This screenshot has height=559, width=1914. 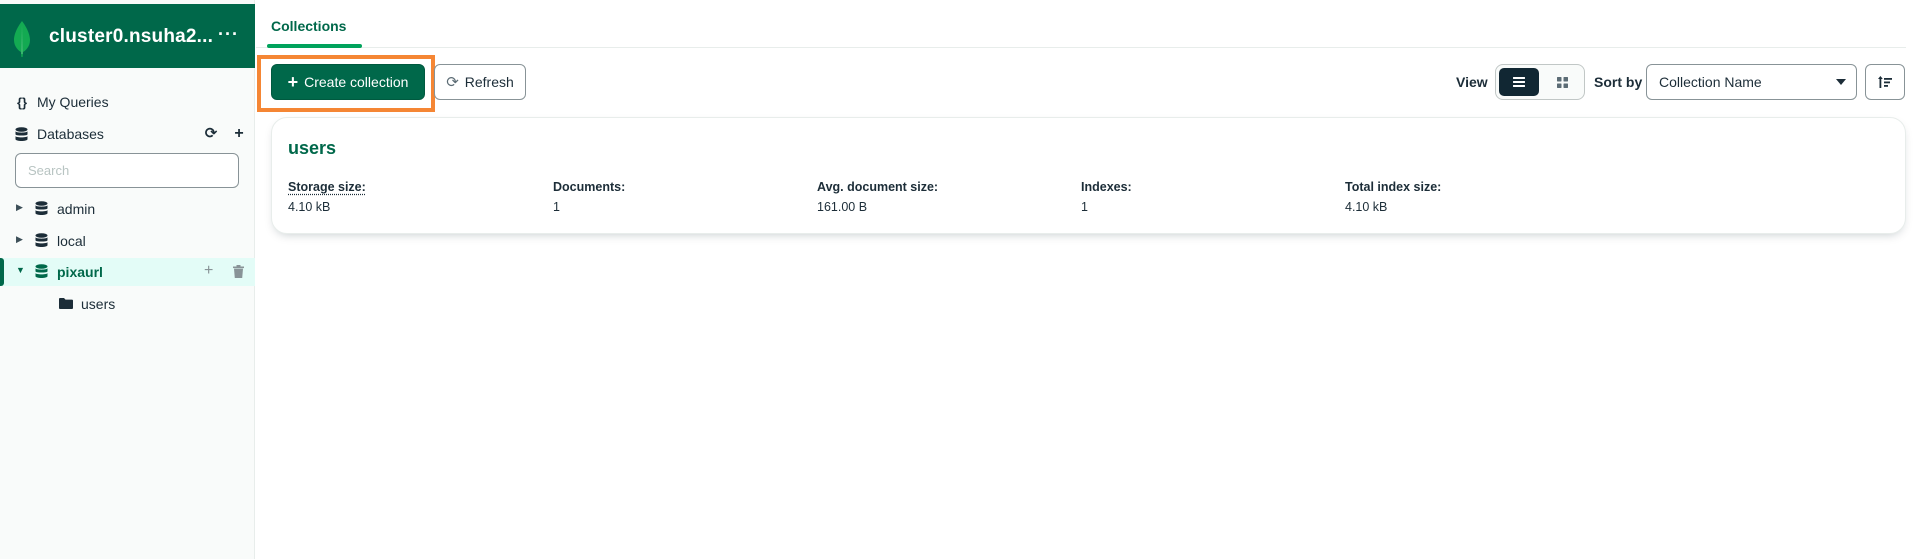 I want to click on collection-card-title: users, so click(x=312, y=148).